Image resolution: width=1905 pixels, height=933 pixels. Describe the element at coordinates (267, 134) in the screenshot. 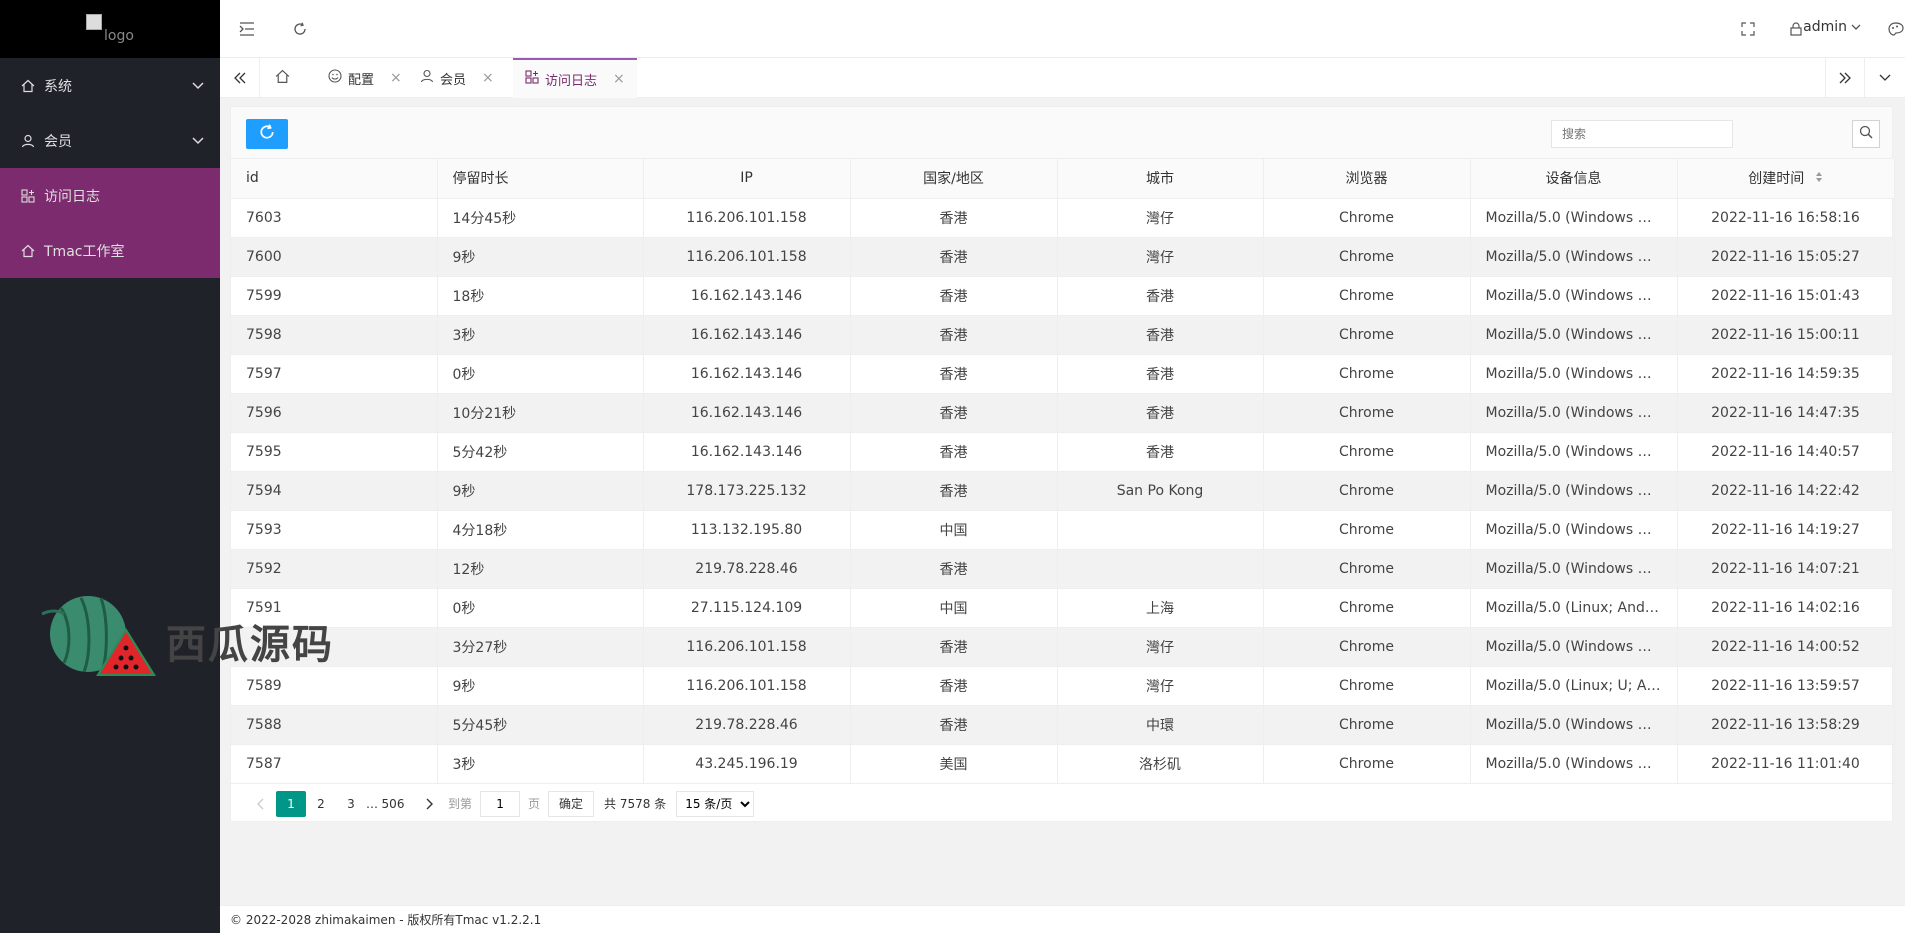

I see `refresh-button` at that location.